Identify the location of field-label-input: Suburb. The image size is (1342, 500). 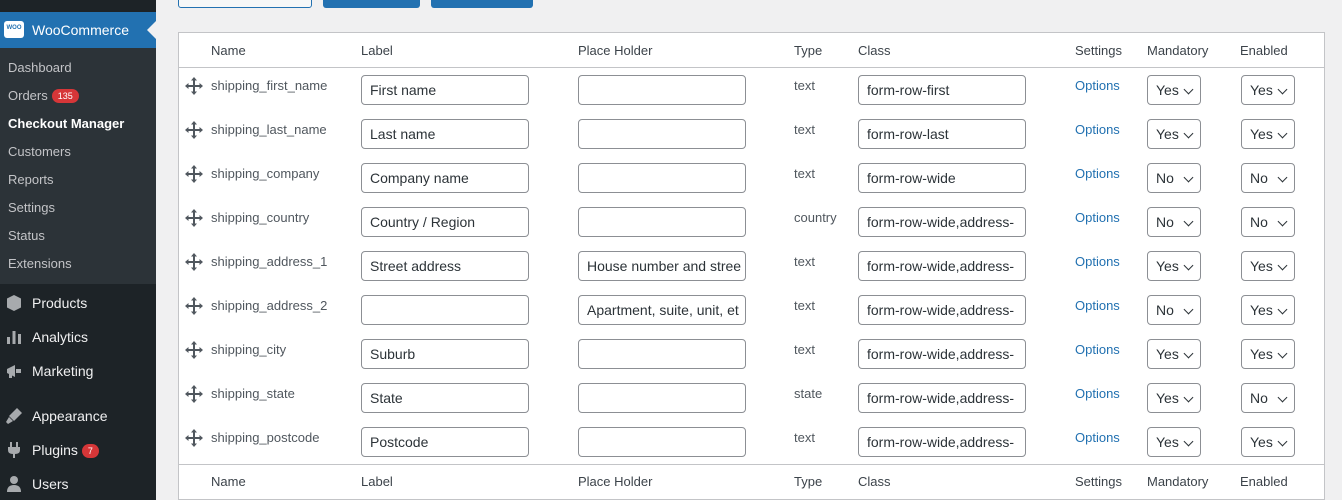
(445, 354).